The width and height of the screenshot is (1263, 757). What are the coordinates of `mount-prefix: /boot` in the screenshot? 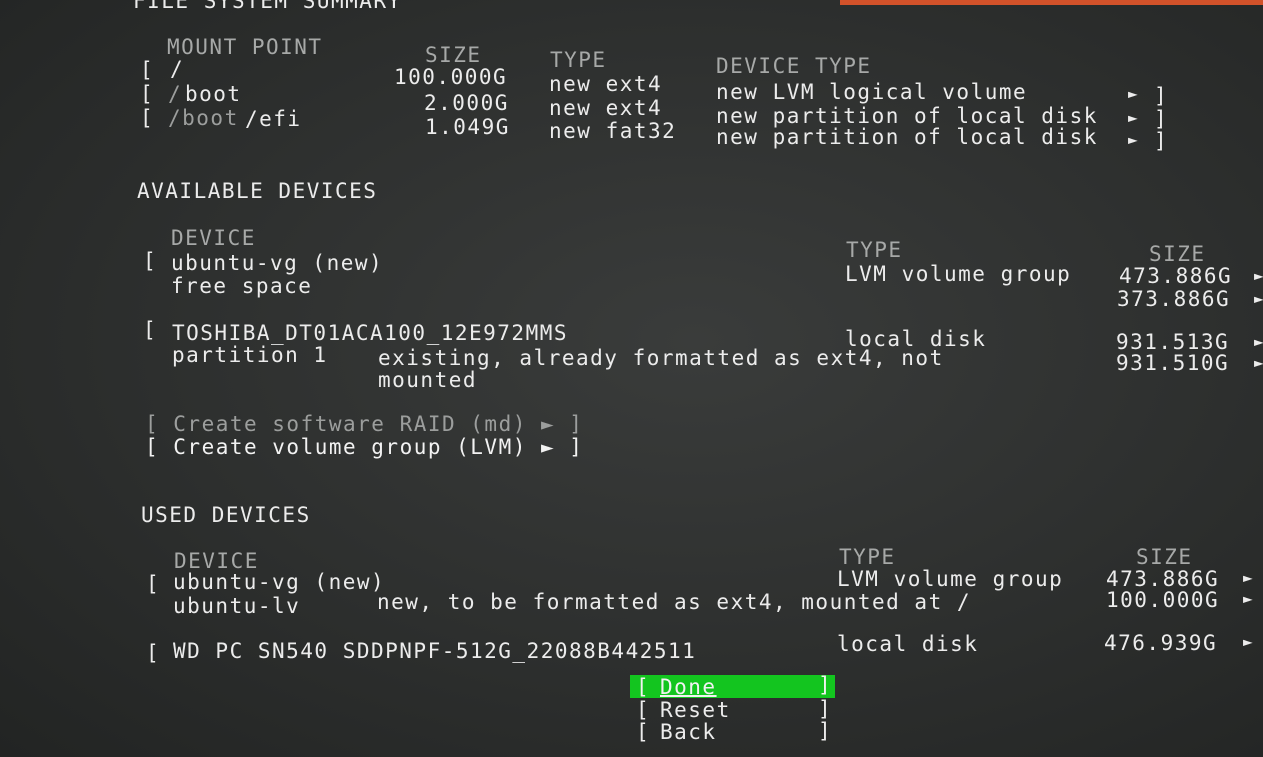 It's located at (203, 118).